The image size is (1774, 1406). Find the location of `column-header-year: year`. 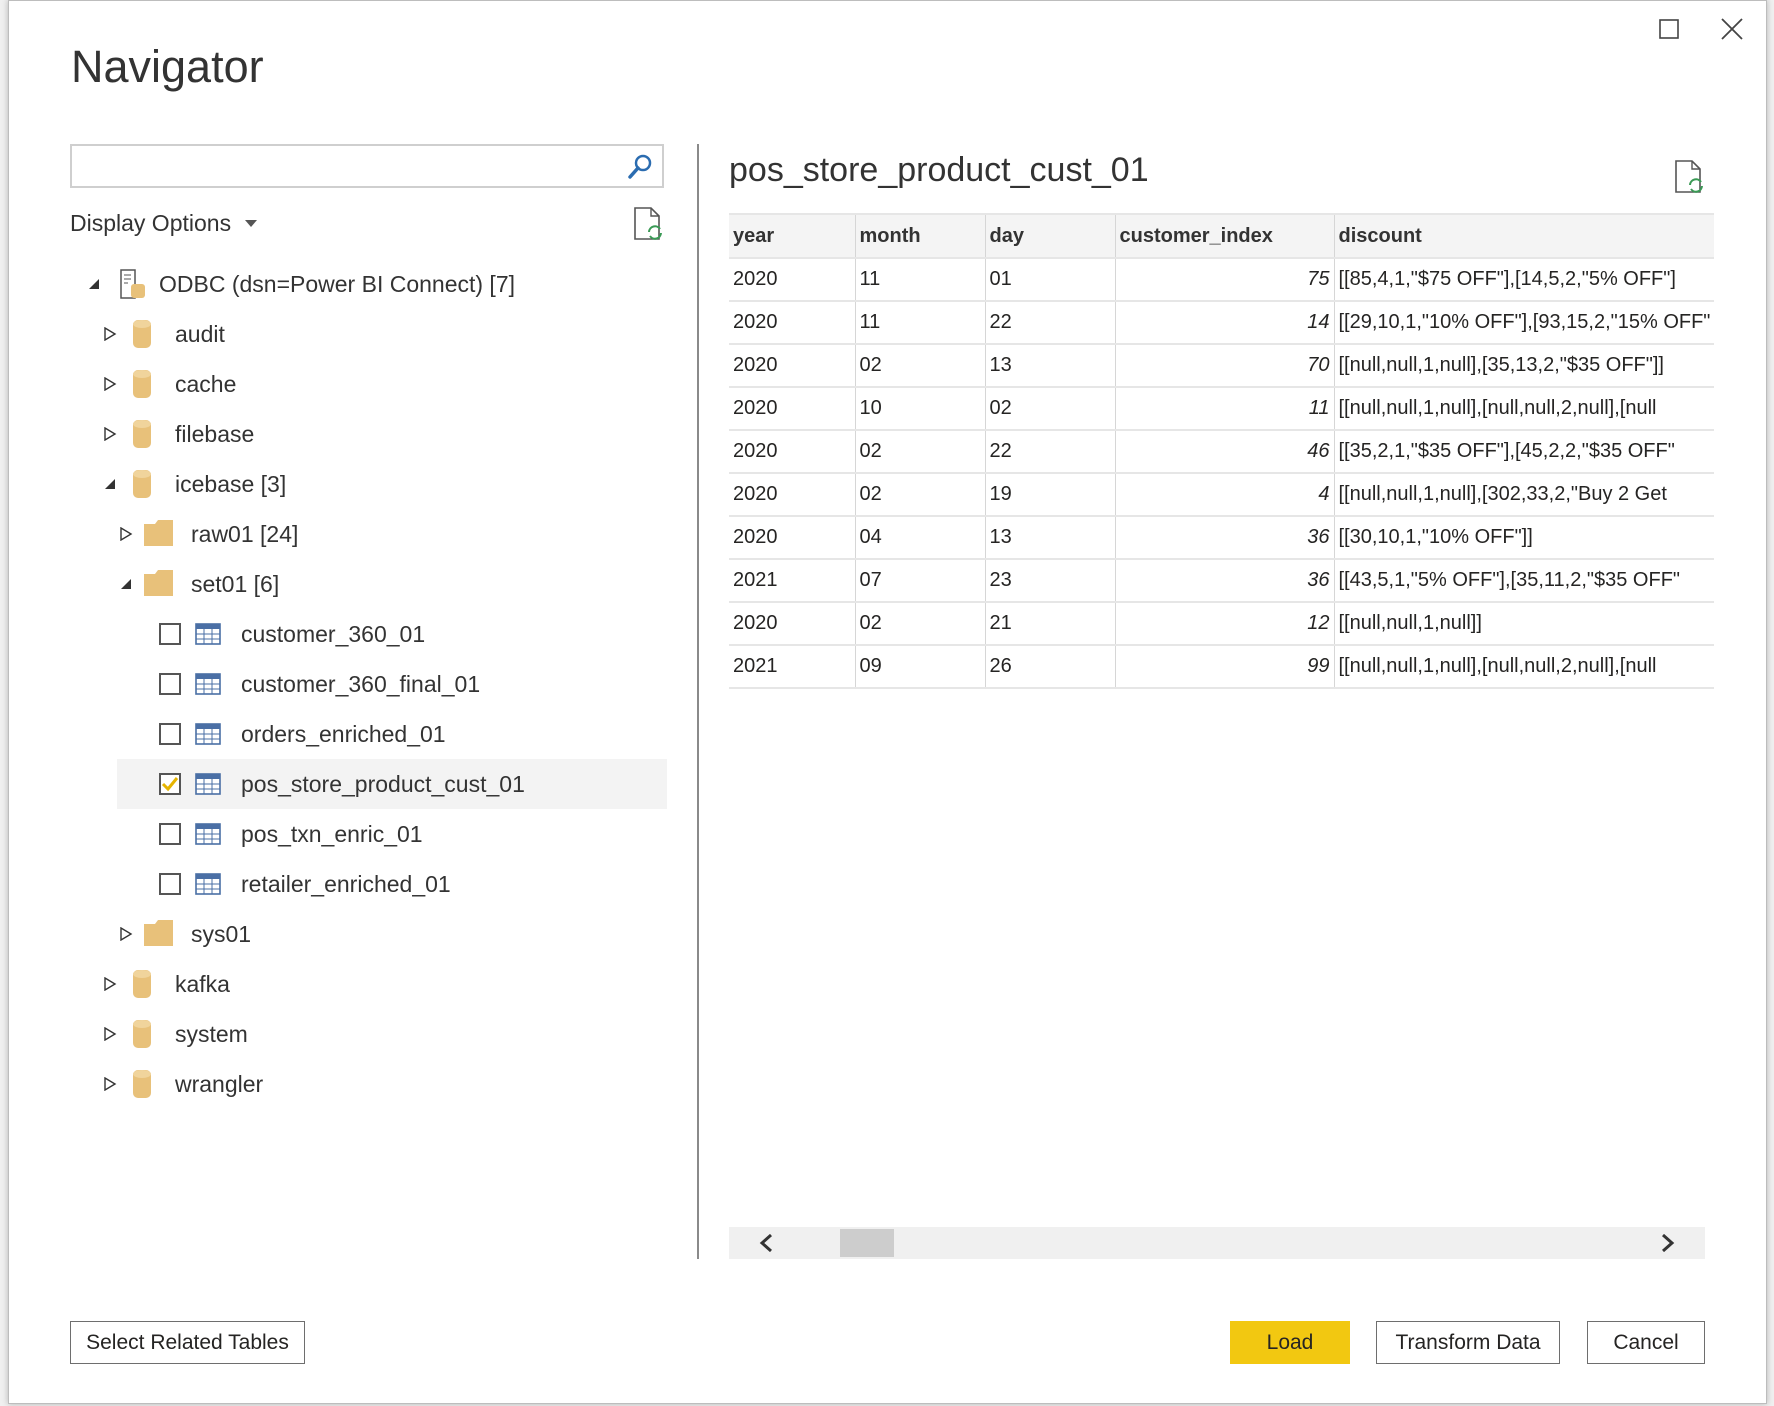

column-header-year: year is located at coordinates (792, 236).